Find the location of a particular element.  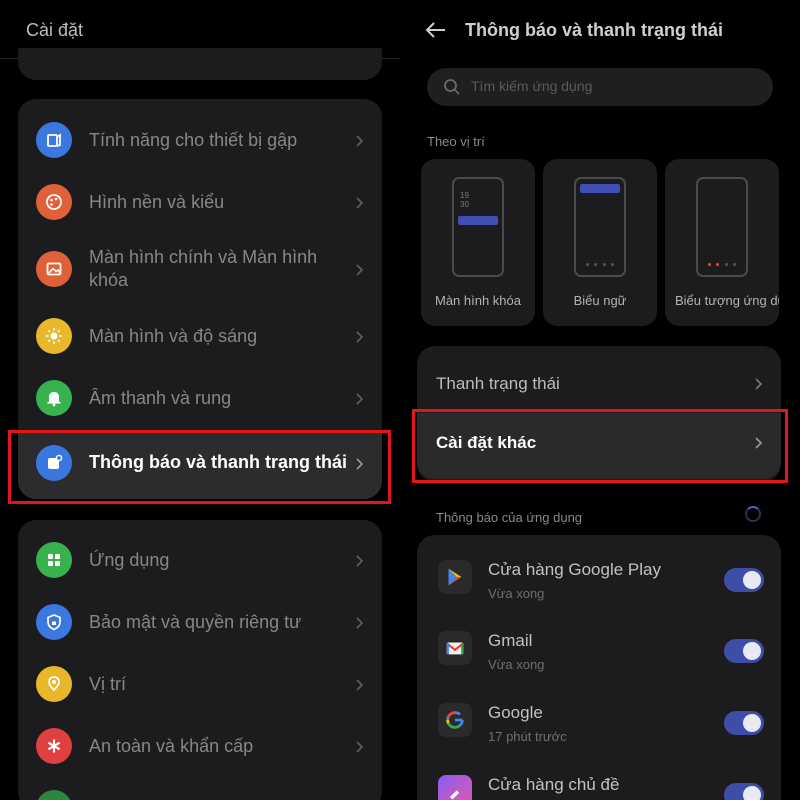

settings-card-top is located at coordinates (200, 64).